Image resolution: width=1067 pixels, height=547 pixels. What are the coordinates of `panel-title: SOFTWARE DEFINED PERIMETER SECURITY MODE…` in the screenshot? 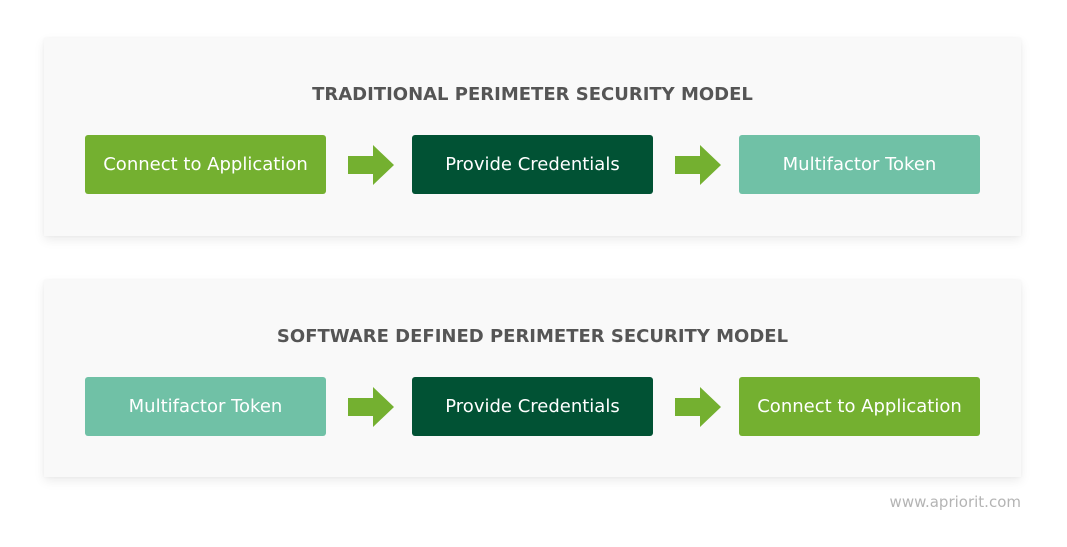 It's located at (532, 336).